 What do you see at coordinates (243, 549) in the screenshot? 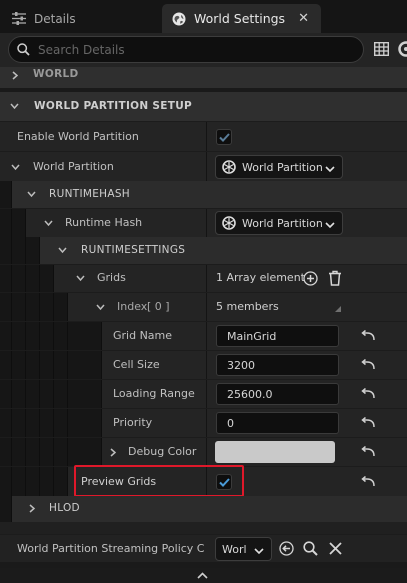
I see `streaming-policy-combo: Worl` at bounding box center [243, 549].